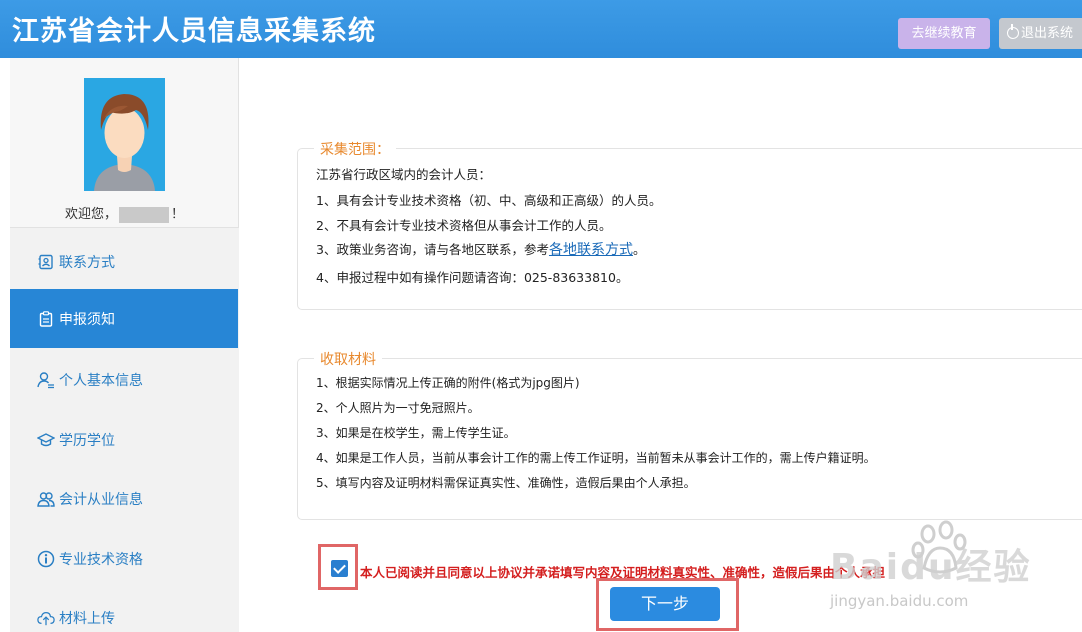 This screenshot has height=632, width=1082. What do you see at coordinates (46, 380) in the screenshot?
I see `user-info-icon` at bounding box center [46, 380].